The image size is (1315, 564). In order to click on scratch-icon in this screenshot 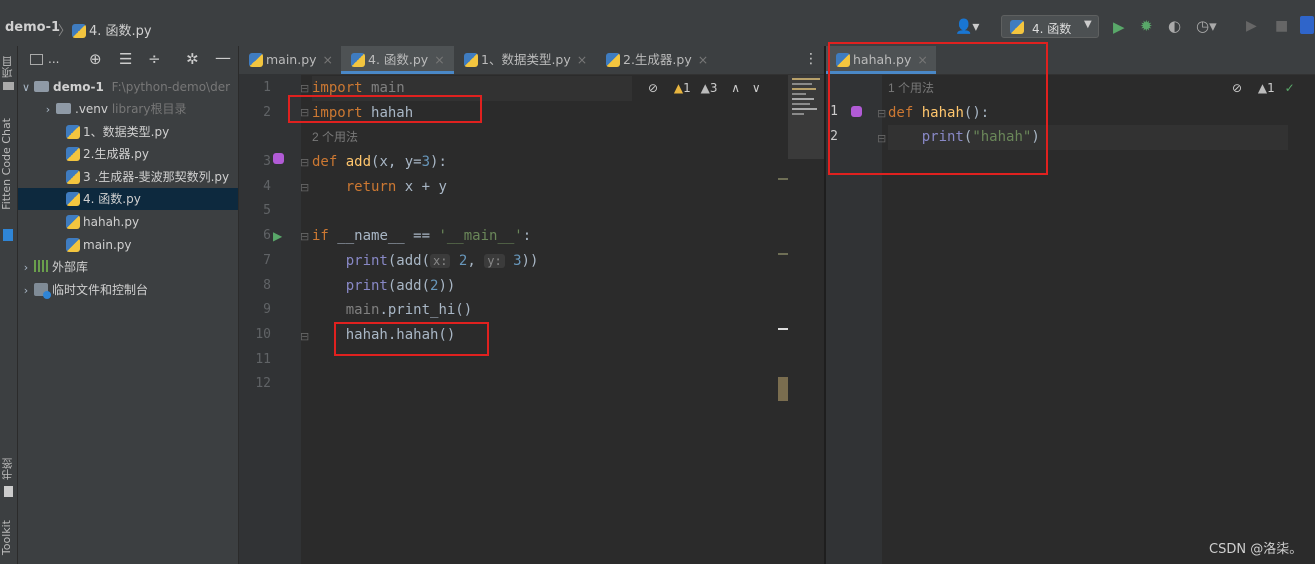, I will do `click(42, 291)`.